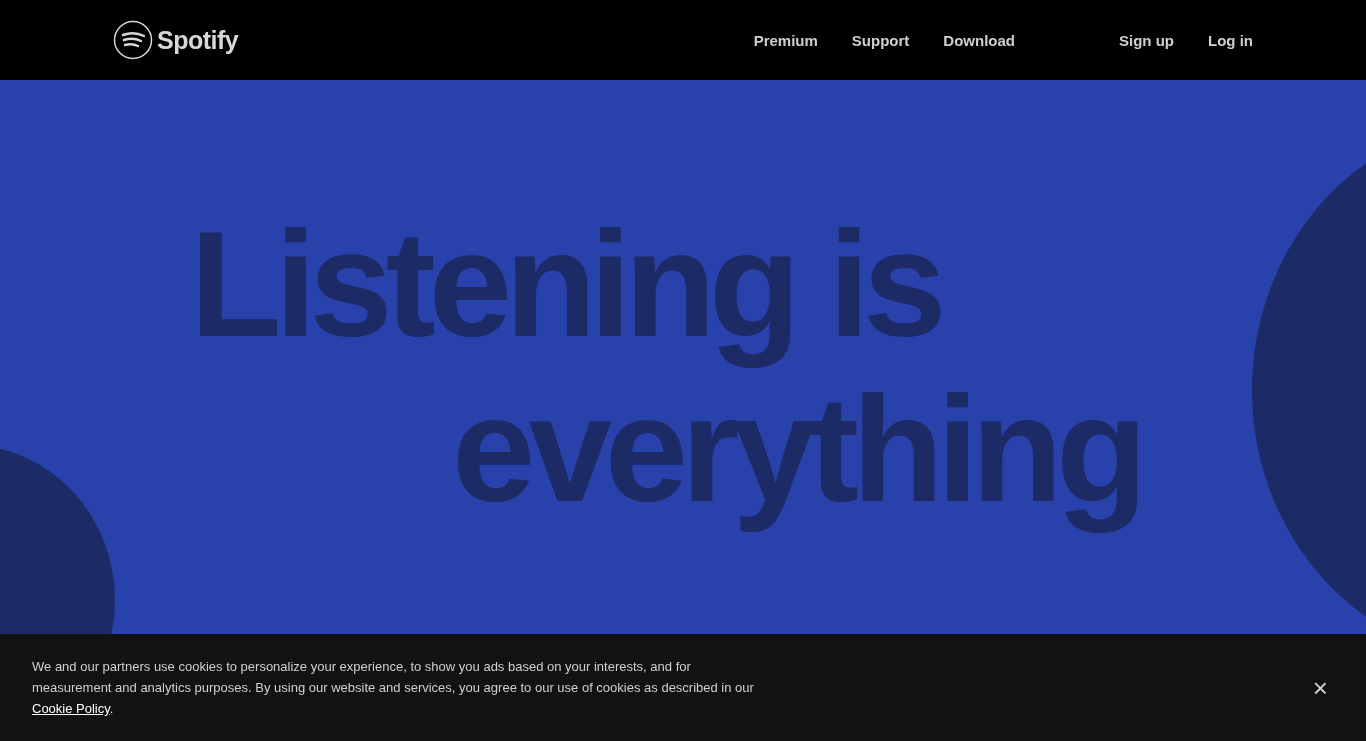  I want to click on hero-headline: everything, so click(797, 449).